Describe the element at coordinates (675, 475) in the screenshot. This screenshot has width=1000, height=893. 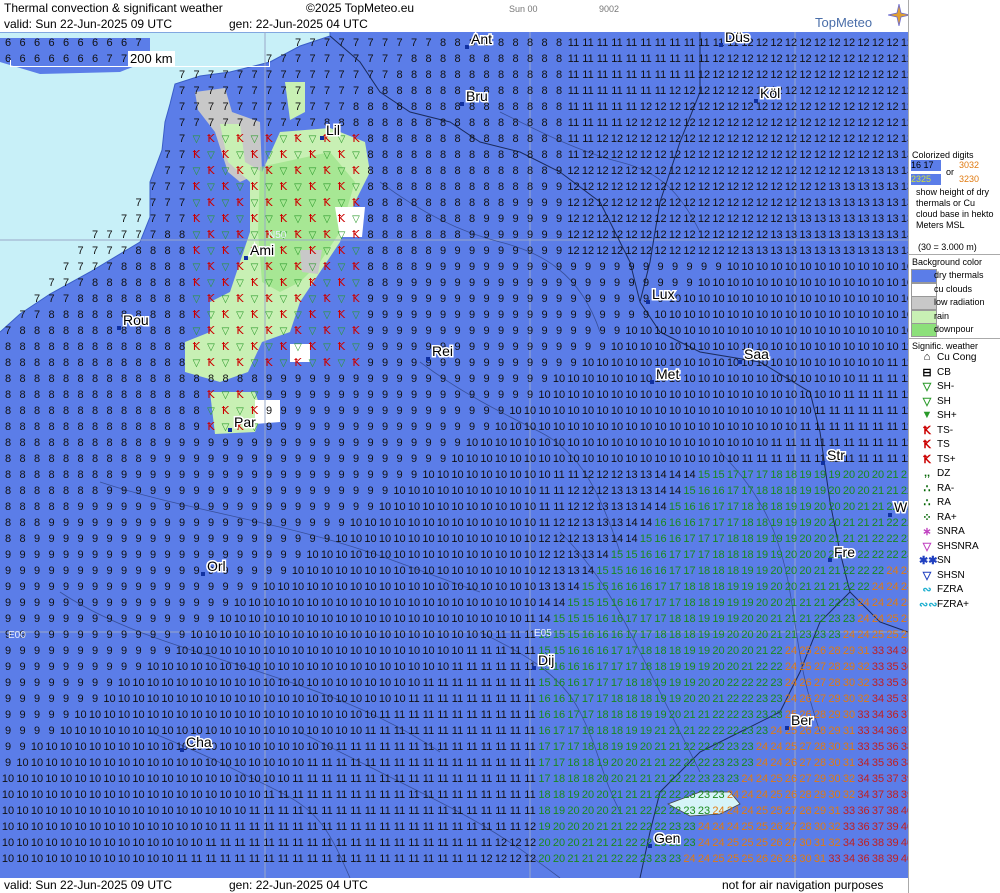
I see `thermal-height-digit: 14` at that location.